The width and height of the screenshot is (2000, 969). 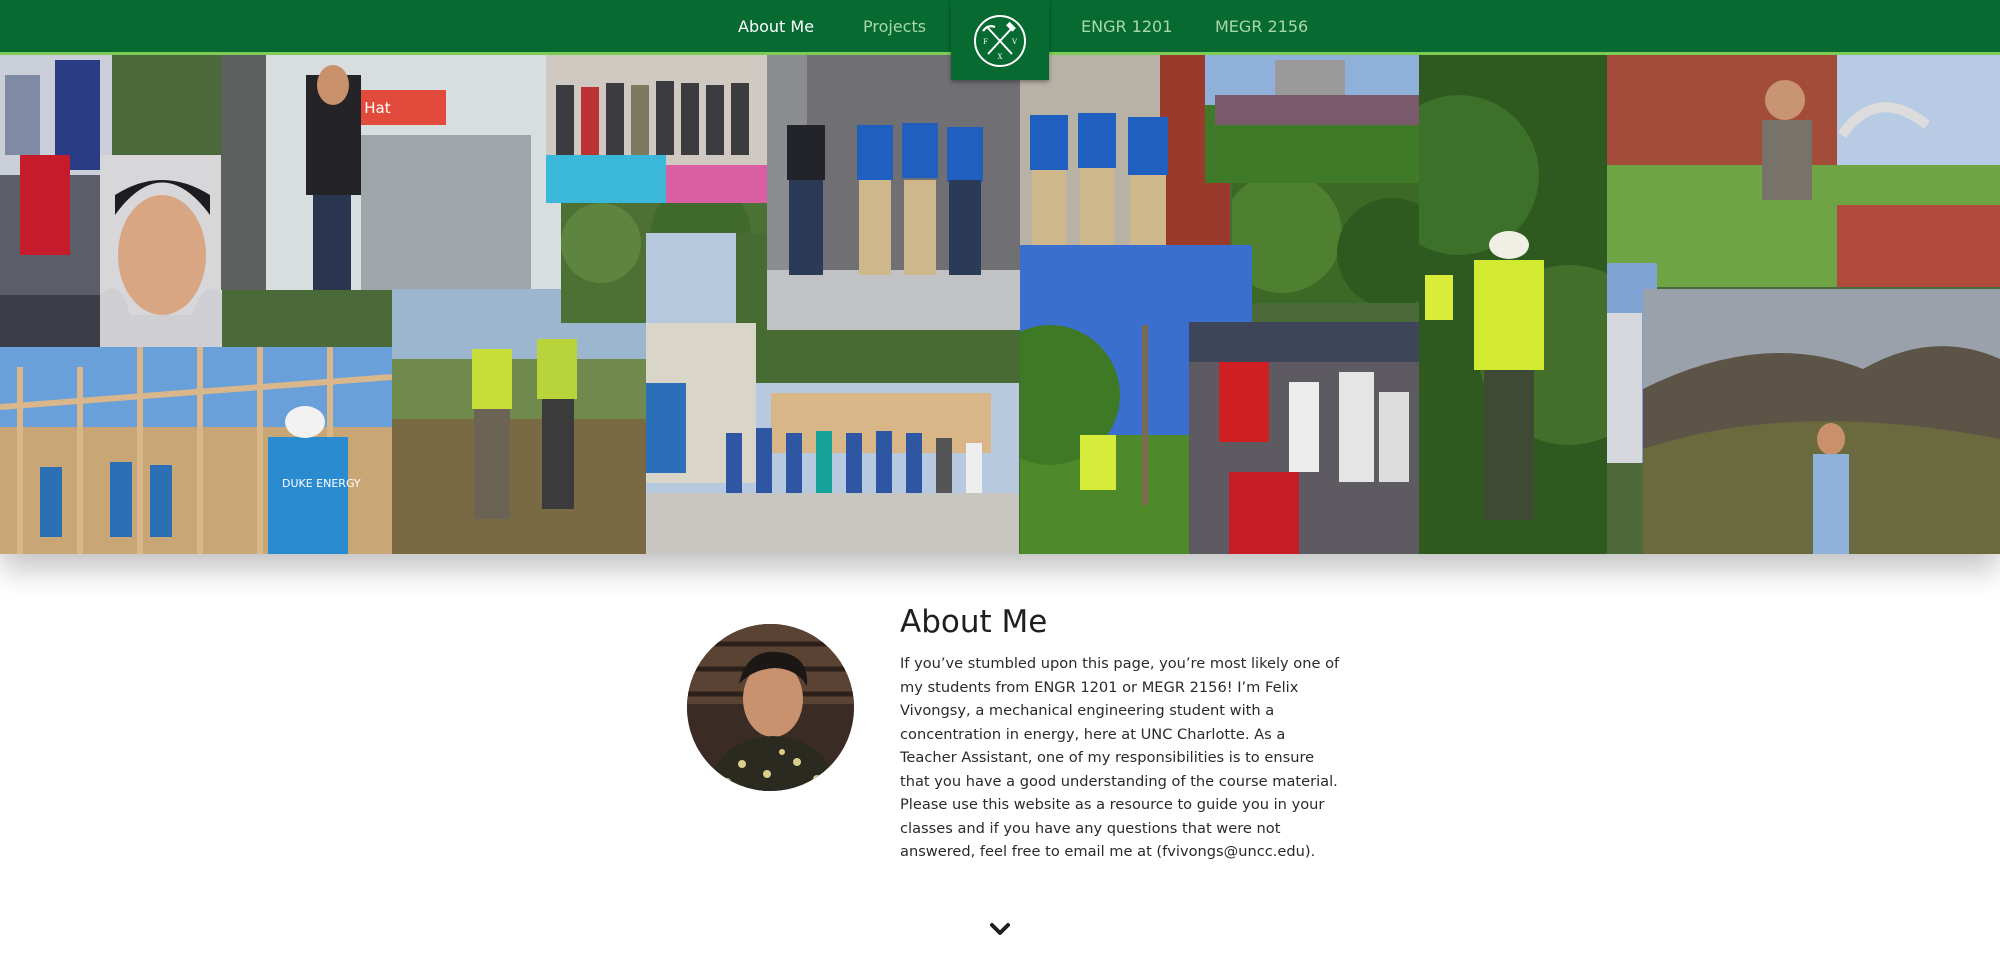 I want to click on svg-text: DUKE ENERGY, so click(x=321, y=483).